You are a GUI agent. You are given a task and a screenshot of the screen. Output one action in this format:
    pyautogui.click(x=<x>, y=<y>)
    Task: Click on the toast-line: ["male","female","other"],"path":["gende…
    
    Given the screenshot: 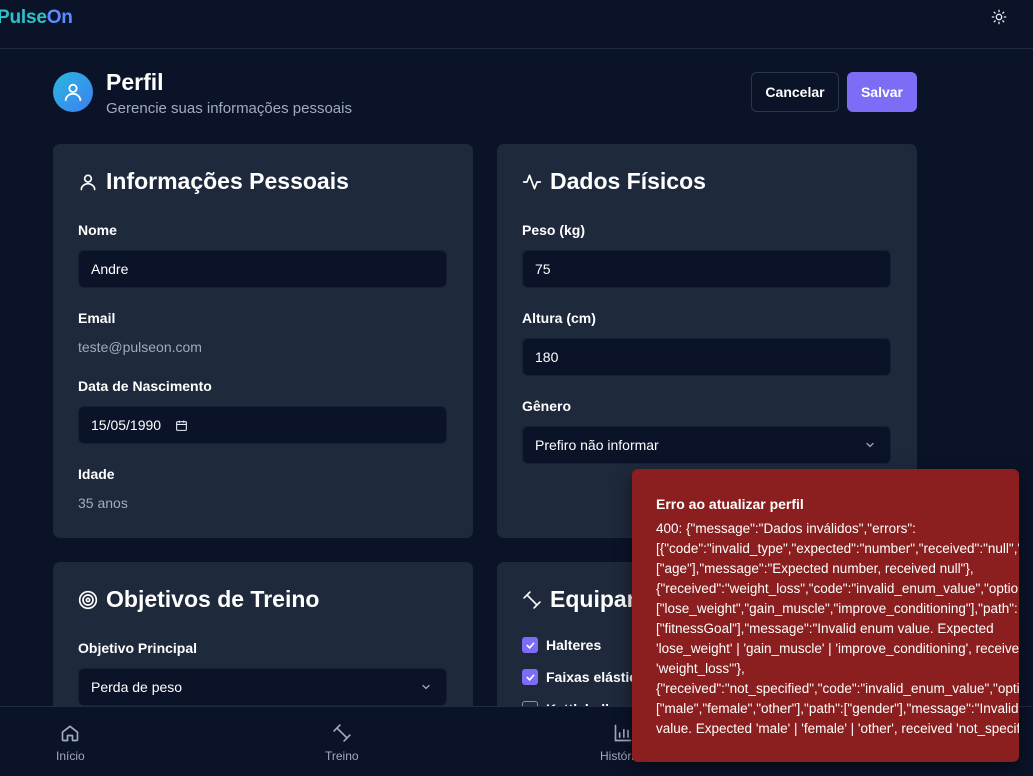 What is the action you would take?
    pyautogui.click(x=837, y=708)
    